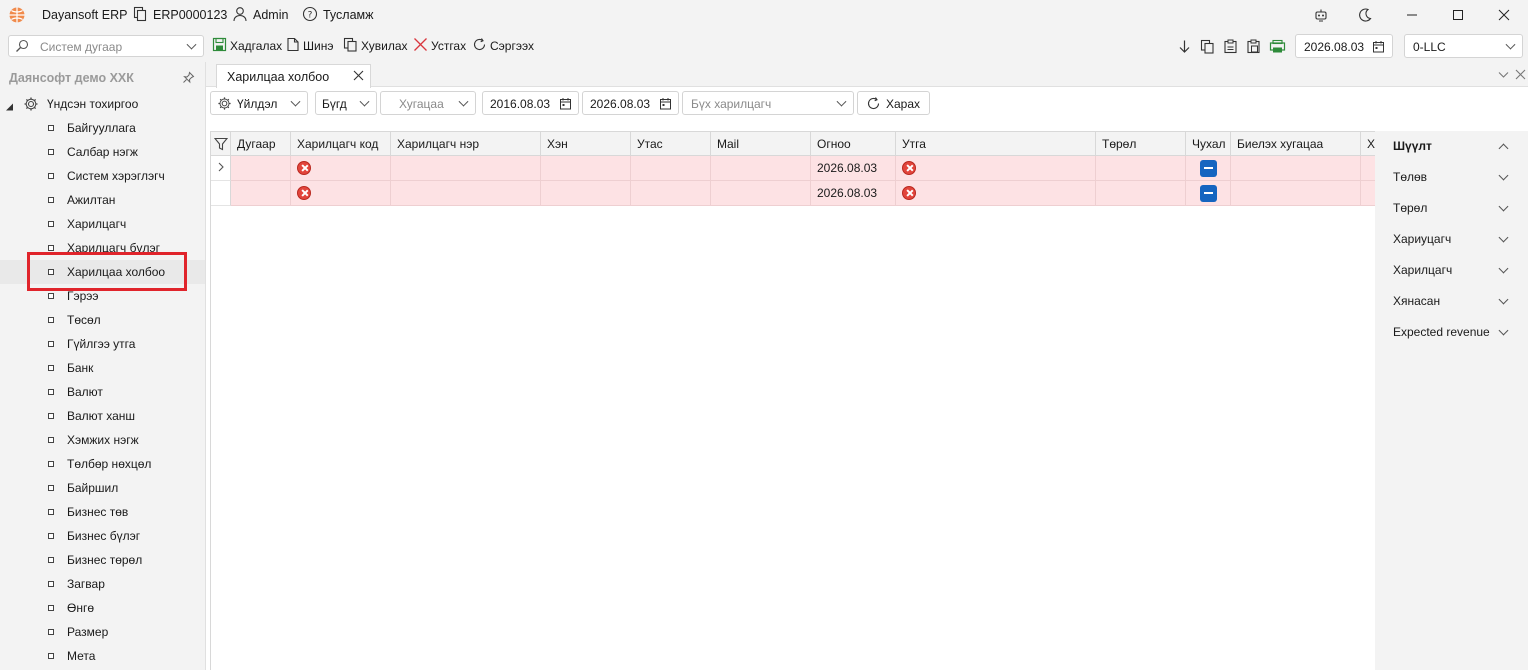  I want to click on column-header-partner-code: Харилцагч код, so click(341, 144).